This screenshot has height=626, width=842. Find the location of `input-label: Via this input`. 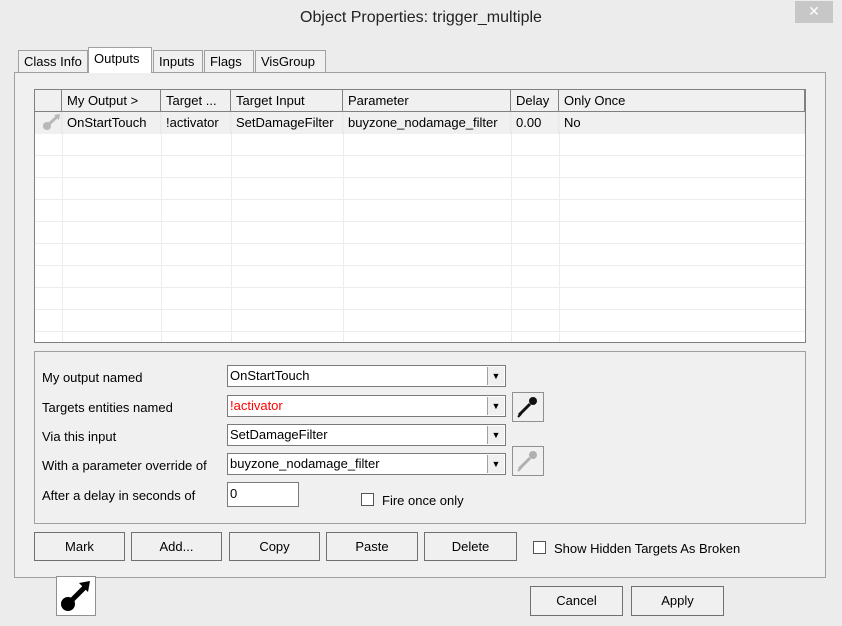

input-label: Via this input is located at coordinates (79, 436).